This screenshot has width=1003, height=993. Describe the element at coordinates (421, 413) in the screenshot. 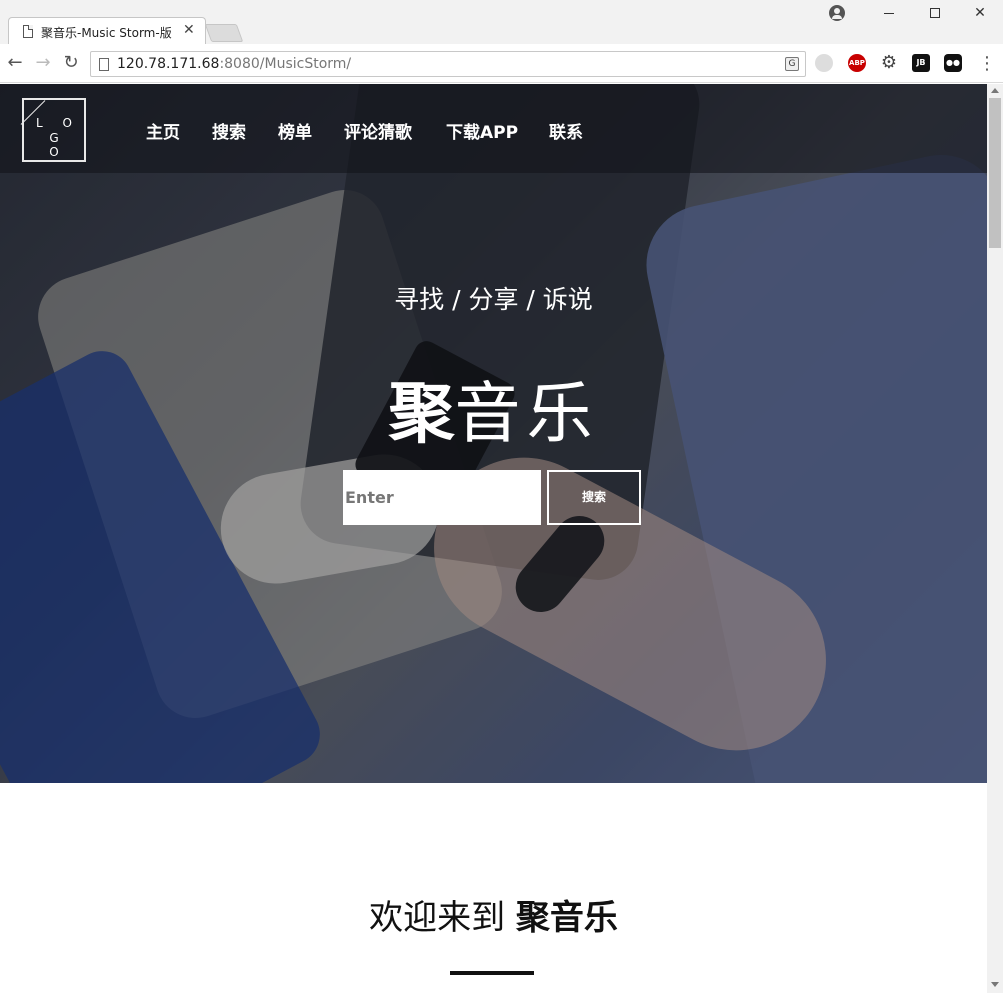

I see `hero-title-bold: 聚` at that location.